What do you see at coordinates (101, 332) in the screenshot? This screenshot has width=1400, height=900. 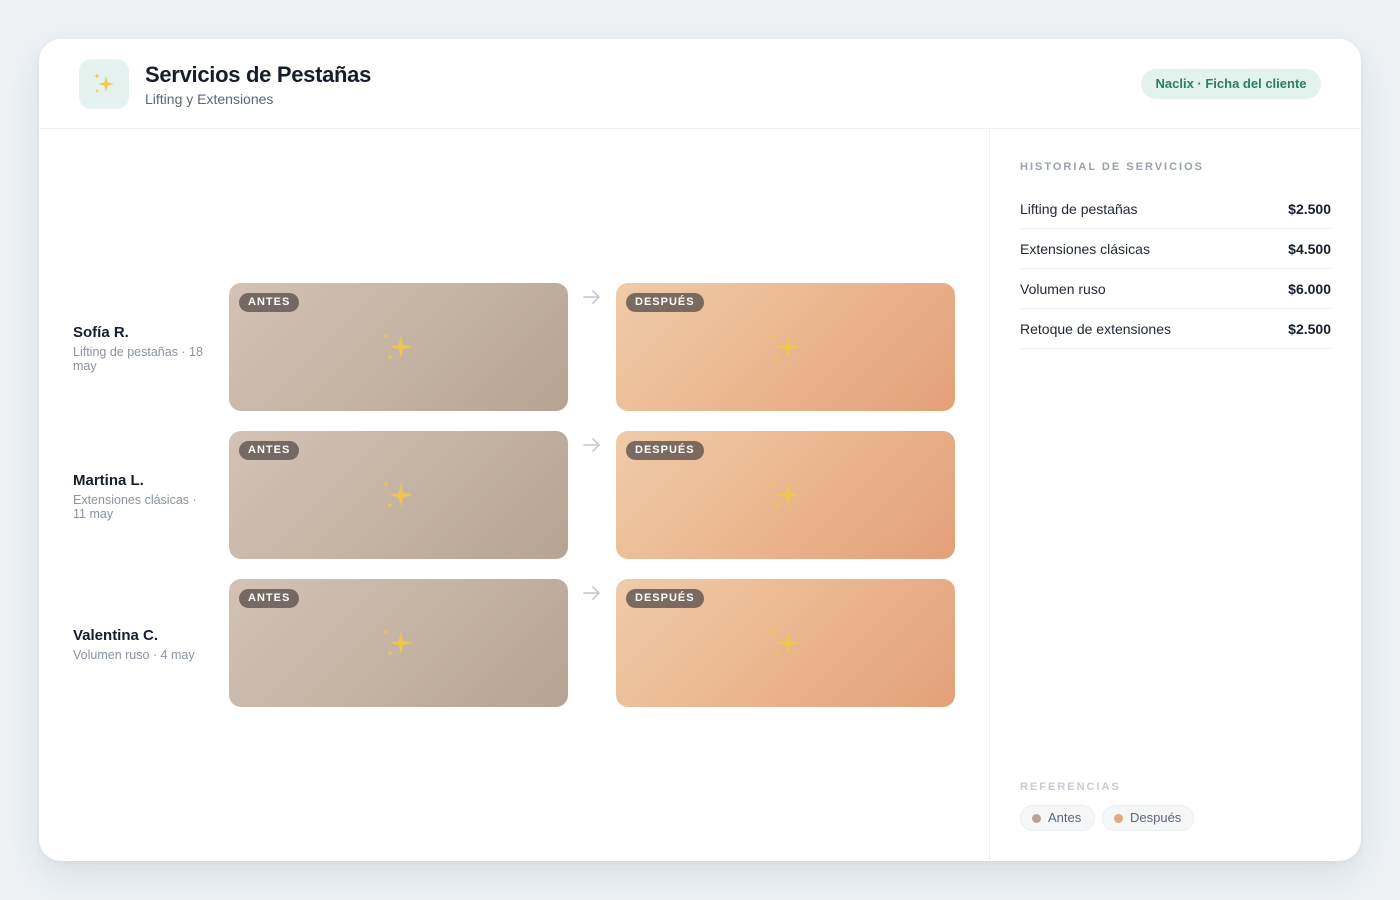 I see `client-name: Sofía R.` at bounding box center [101, 332].